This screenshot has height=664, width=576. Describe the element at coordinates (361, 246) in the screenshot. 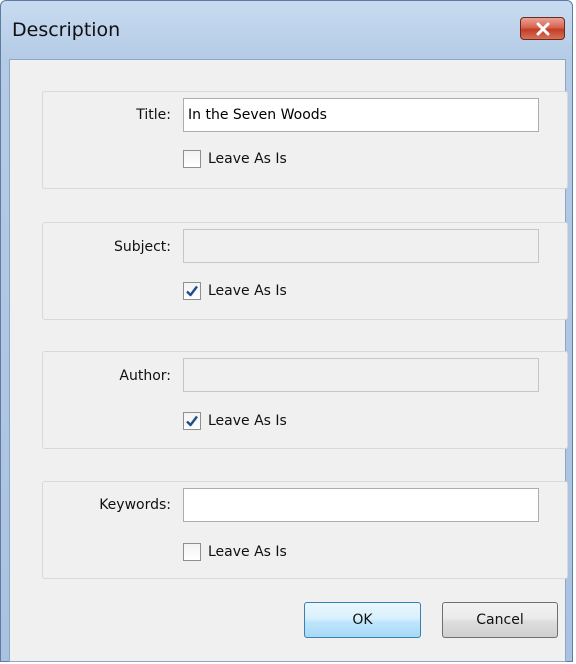

I see `subject-input` at that location.